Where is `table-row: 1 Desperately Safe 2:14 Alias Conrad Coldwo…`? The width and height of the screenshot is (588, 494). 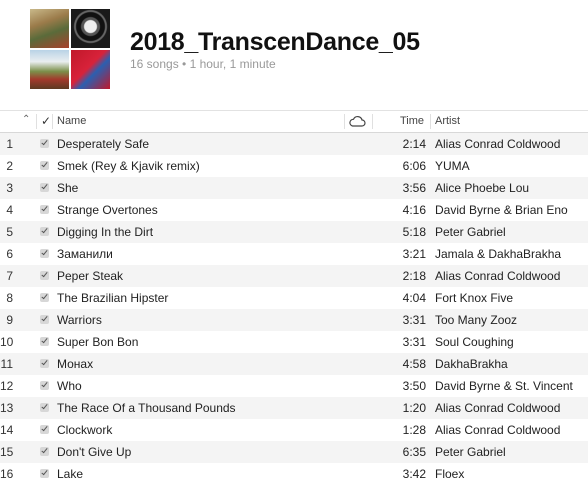 table-row: 1 Desperately Safe 2:14 Alias Conrad Coldwo… is located at coordinates (294, 144).